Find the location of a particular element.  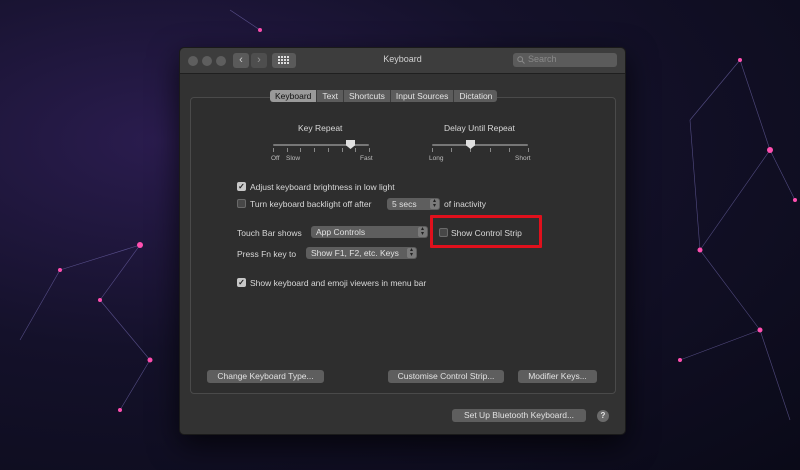

adjust-brightness-checkbox: ✓ is located at coordinates (241, 186).